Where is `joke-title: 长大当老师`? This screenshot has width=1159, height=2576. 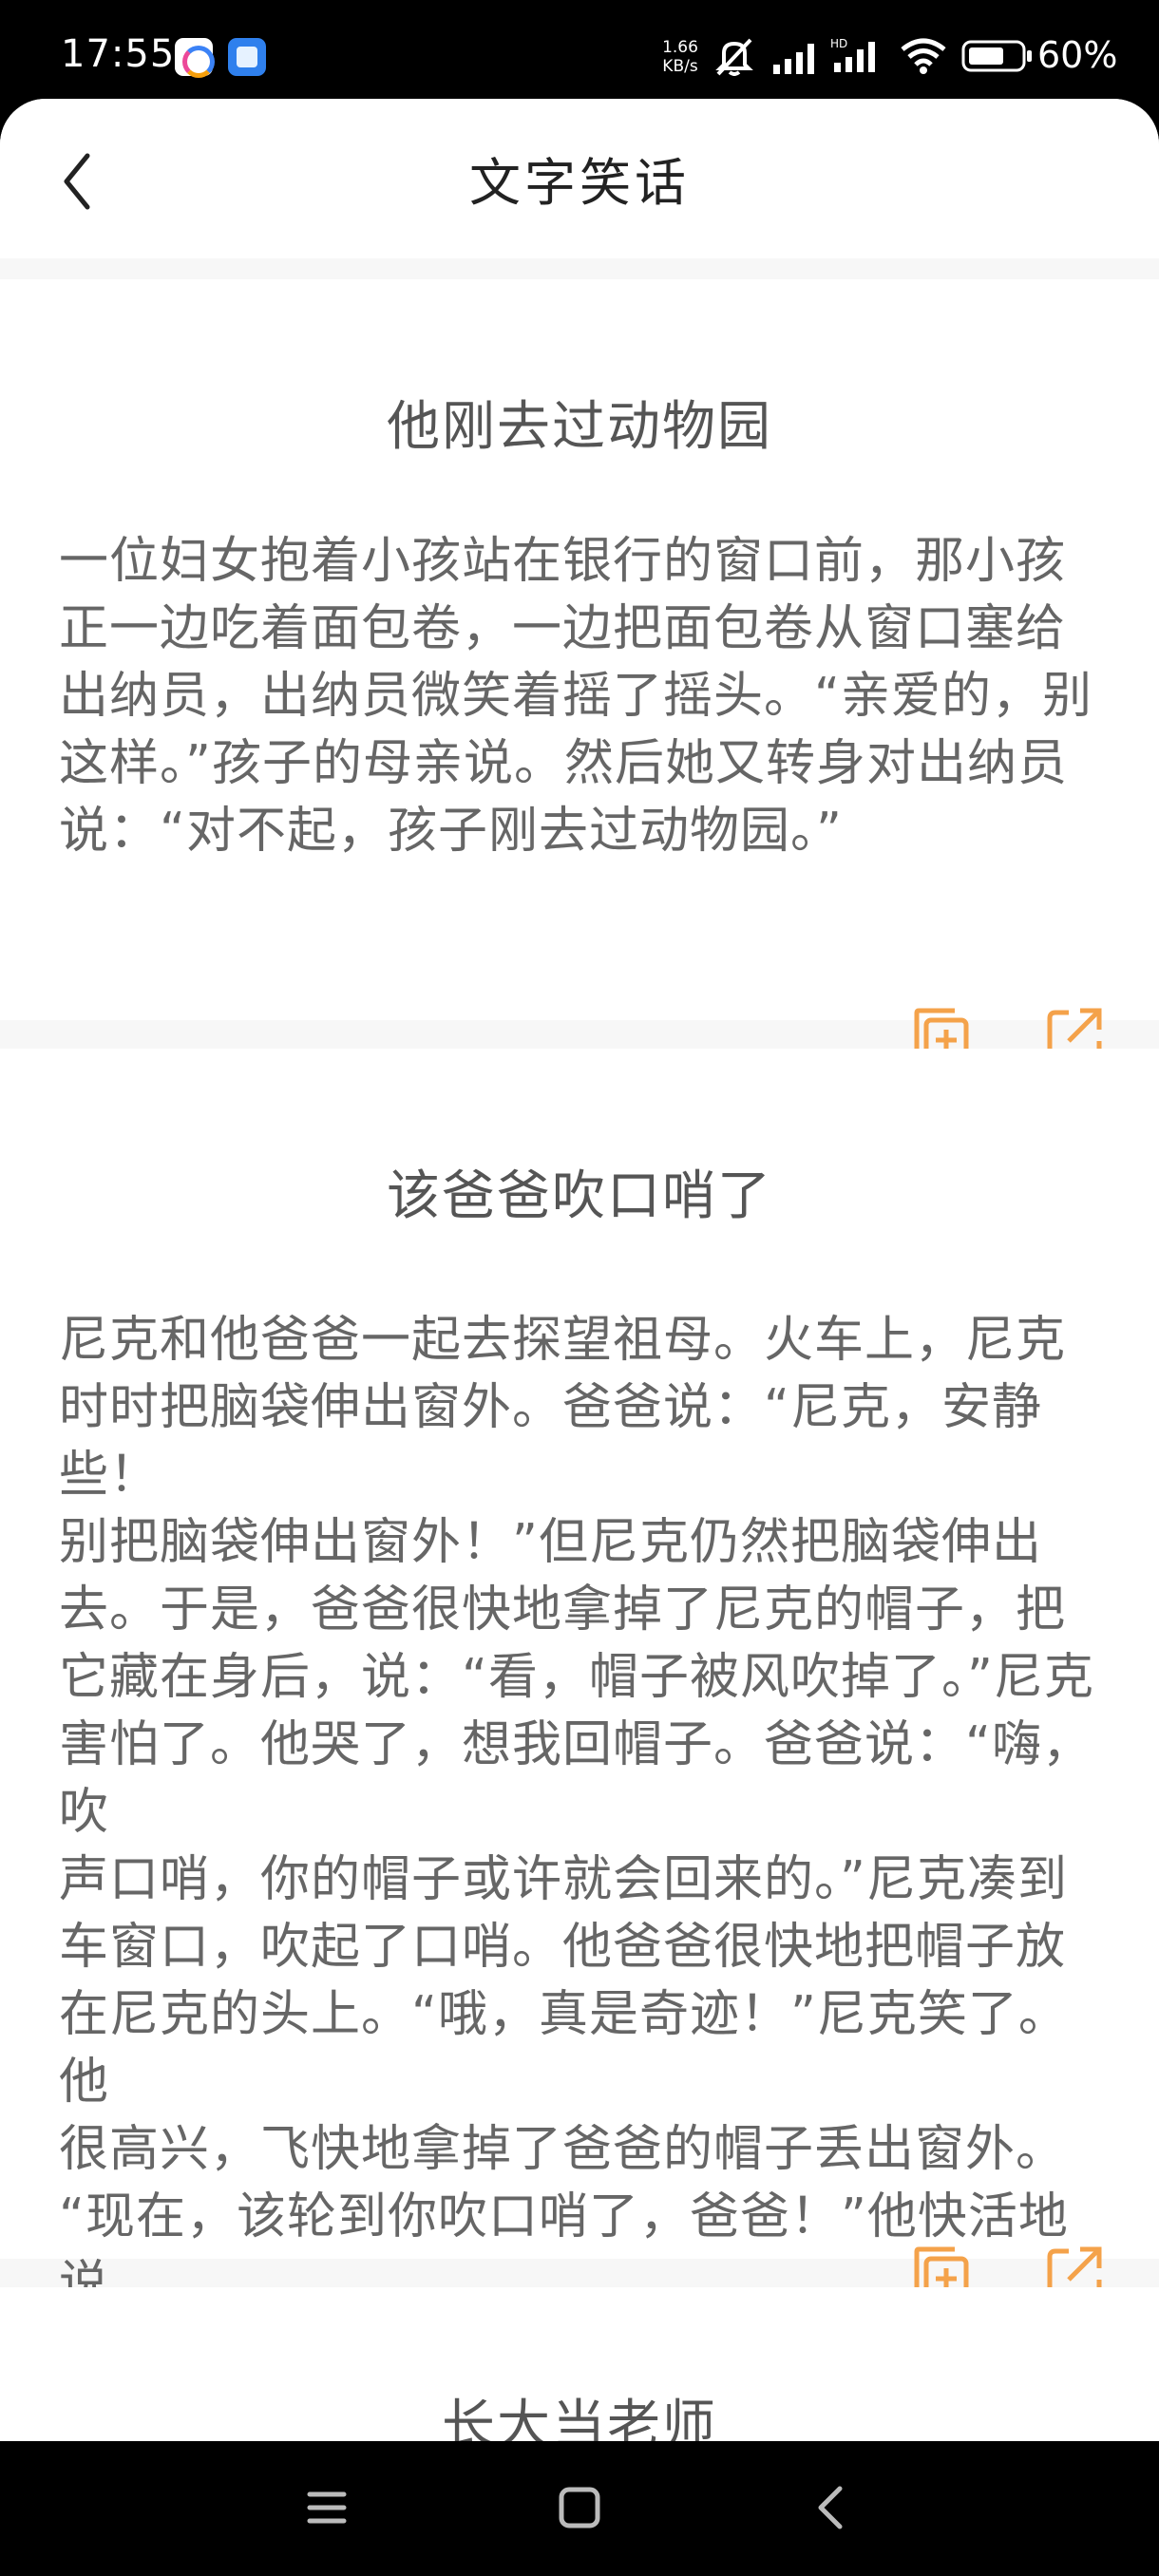 joke-title: 长大当老师 is located at coordinates (579, 2418).